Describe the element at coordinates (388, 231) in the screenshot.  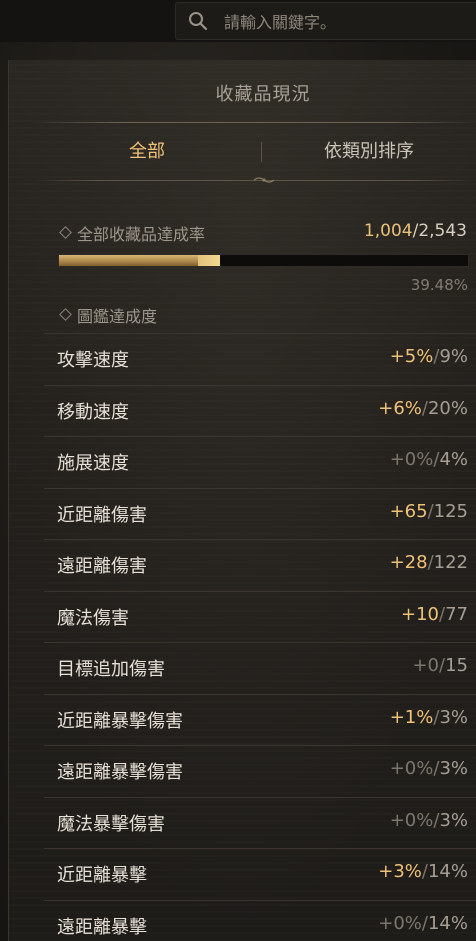
I see `achievement-current: 1,004` at that location.